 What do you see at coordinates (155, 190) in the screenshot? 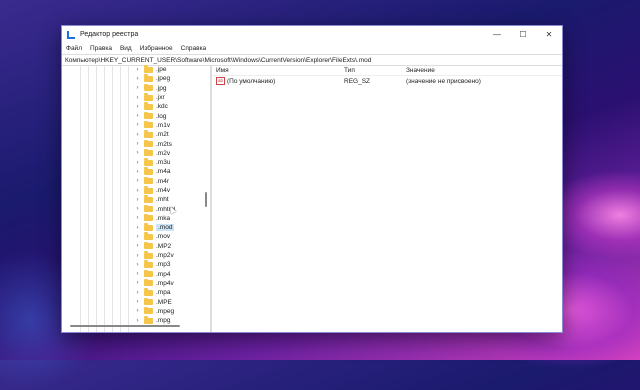
I see `tree-item: › .m4v` at bounding box center [155, 190].